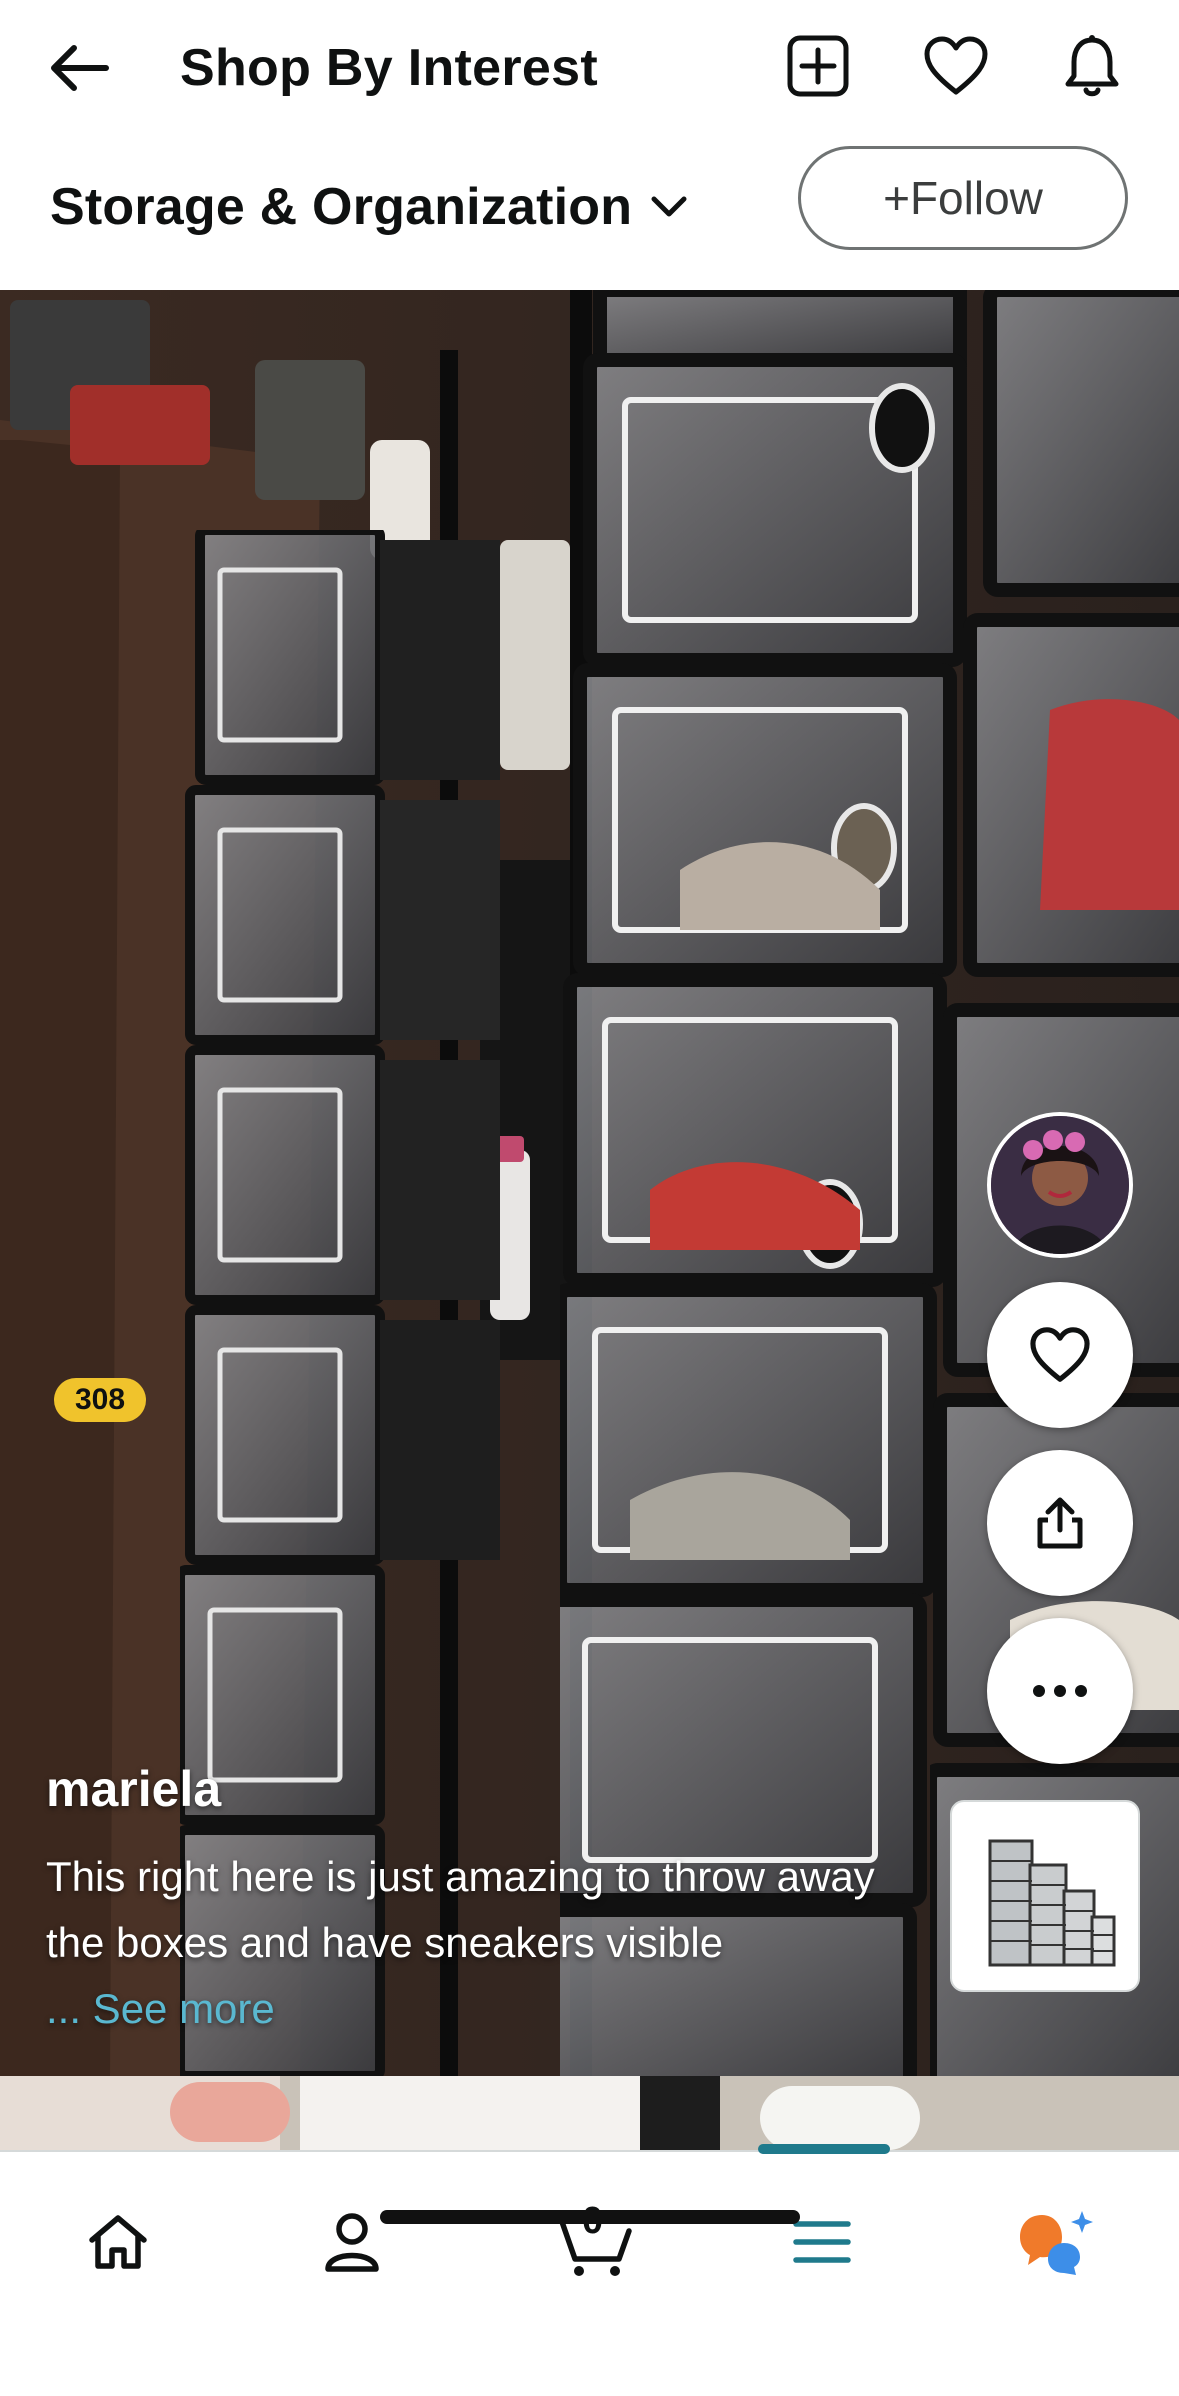 This screenshot has width=1179, height=2396. I want to click on share-button, so click(1060, 1523).